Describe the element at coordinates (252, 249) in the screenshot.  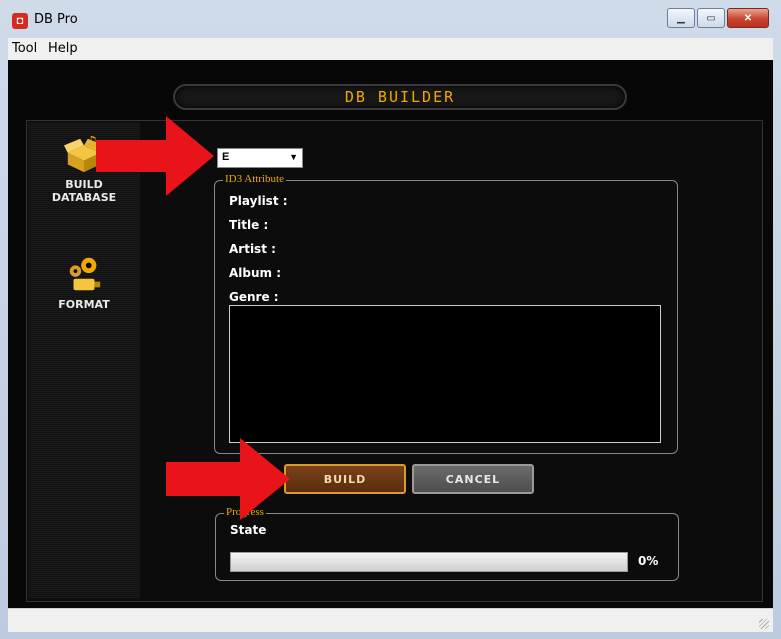
I see `artist-label: Artist :` at that location.